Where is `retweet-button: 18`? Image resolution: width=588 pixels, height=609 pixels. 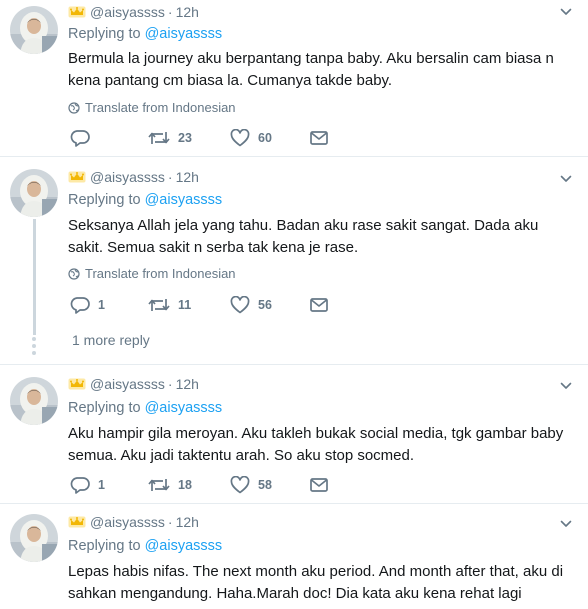 retweet-button: 18 is located at coordinates (170, 485).